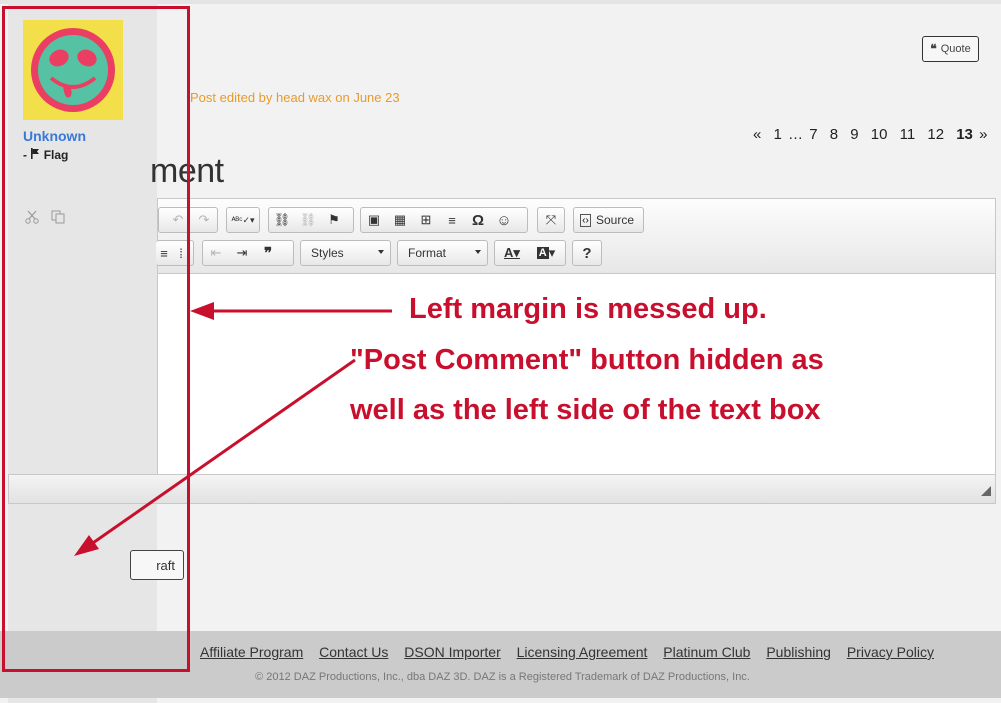 This screenshot has width=1001, height=703. Describe the element at coordinates (334, 220) in the screenshot. I see `anchor-flag-icon: ⚑` at that location.